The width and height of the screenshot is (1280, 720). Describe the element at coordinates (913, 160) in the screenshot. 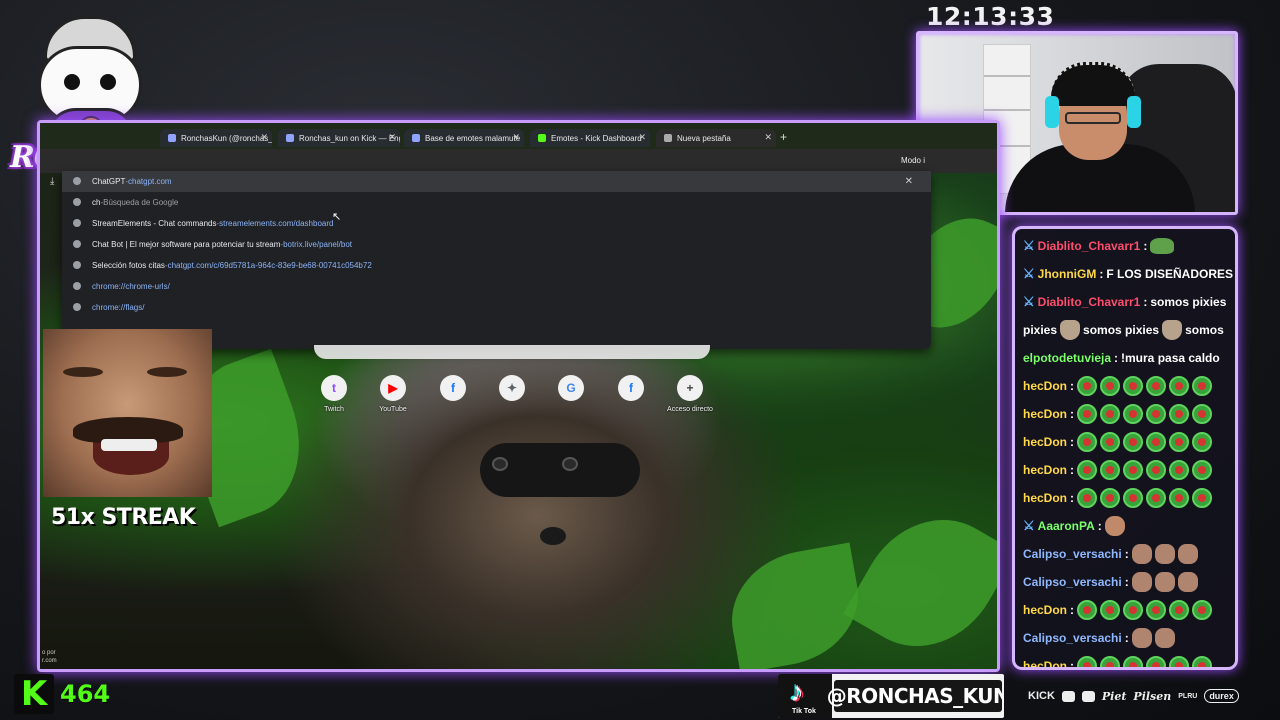

I see `incognito-mode-label: Modo i` at that location.